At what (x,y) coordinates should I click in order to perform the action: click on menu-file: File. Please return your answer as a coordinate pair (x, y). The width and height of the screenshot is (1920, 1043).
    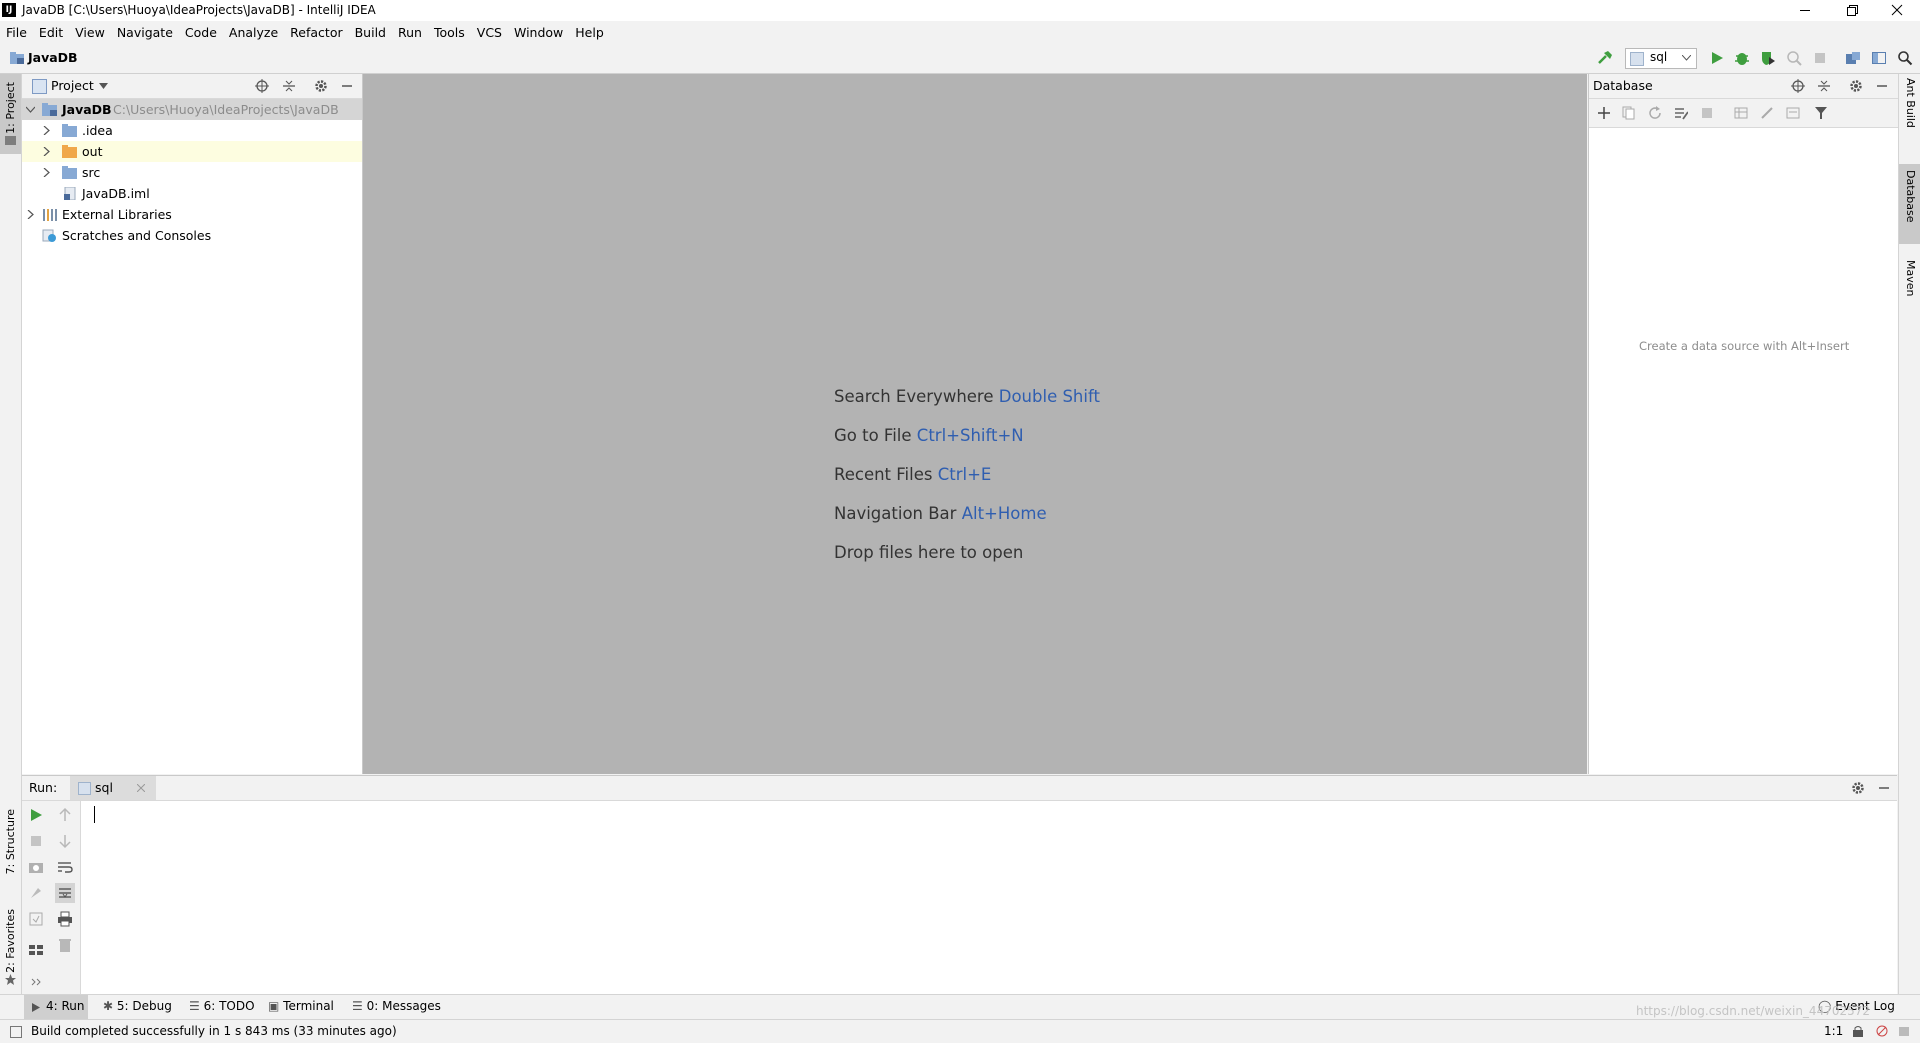
    Looking at the image, I should click on (16, 32).